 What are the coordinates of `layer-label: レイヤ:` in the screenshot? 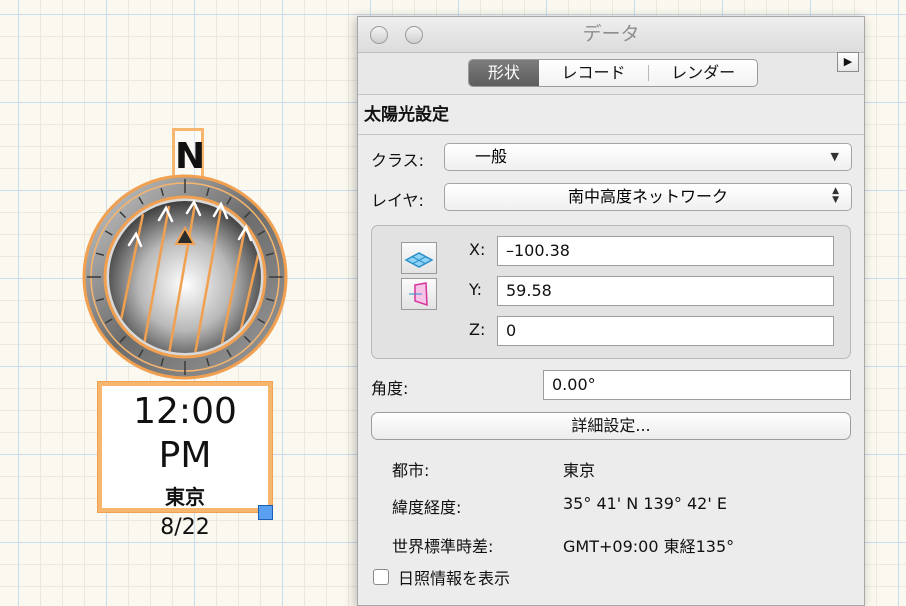 It's located at (397, 200).